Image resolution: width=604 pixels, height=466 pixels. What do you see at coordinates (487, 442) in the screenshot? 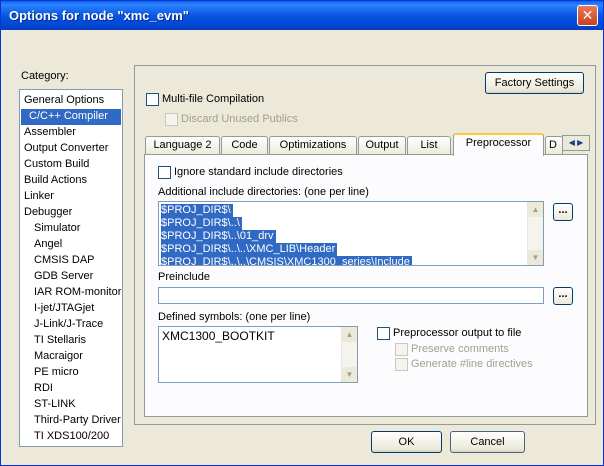
I see `cancel-button: Cancel` at bounding box center [487, 442].